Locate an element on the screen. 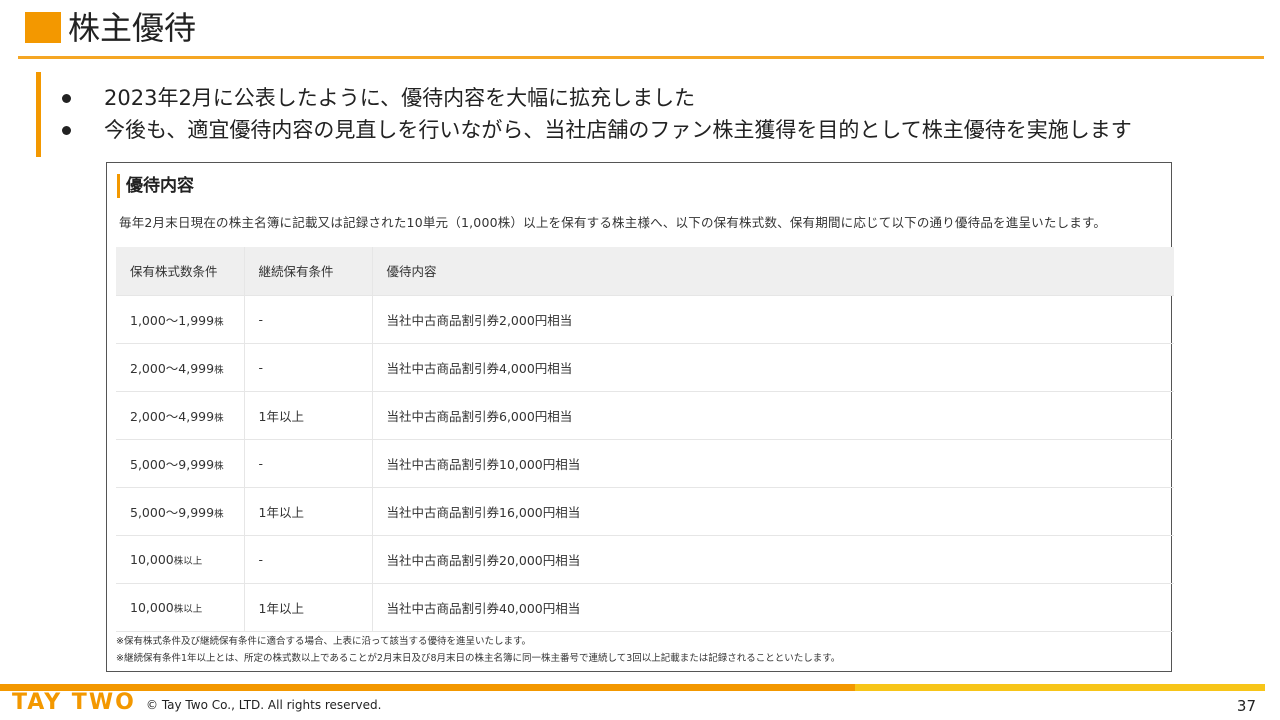 The image size is (1280, 720). cell-benefit: 当社中古商品割引券4,000円相当 is located at coordinates (773, 367).